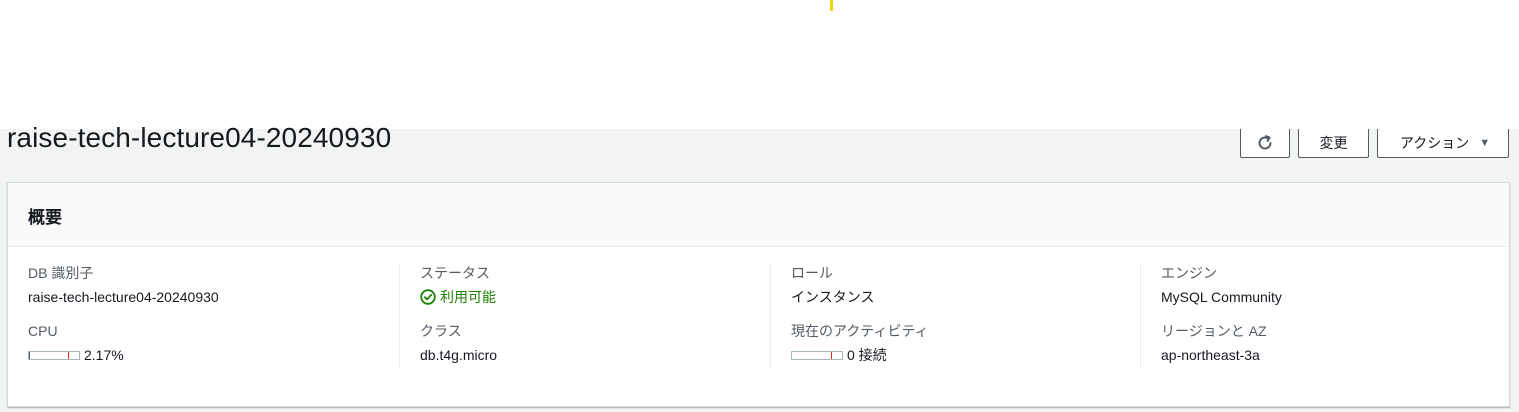 This screenshot has height=412, width=1519. I want to click on activity-value: 0 接続, so click(867, 355).